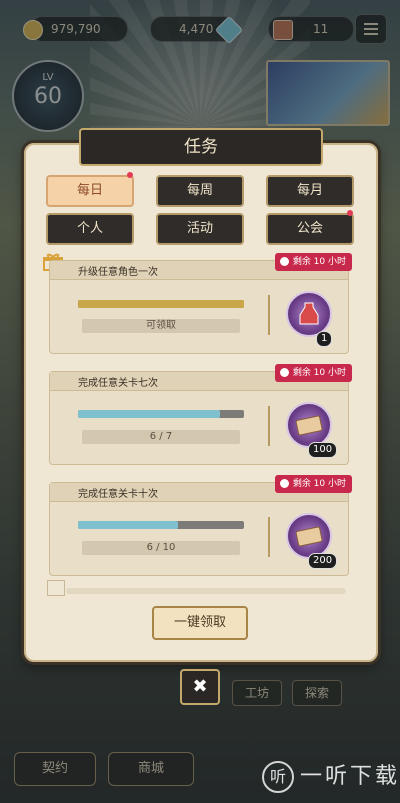 The width and height of the screenshot is (400, 803). Describe the element at coordinates (118, 494) in the screenshot. I see `task-name: 完成任意关卡十次` at that location.